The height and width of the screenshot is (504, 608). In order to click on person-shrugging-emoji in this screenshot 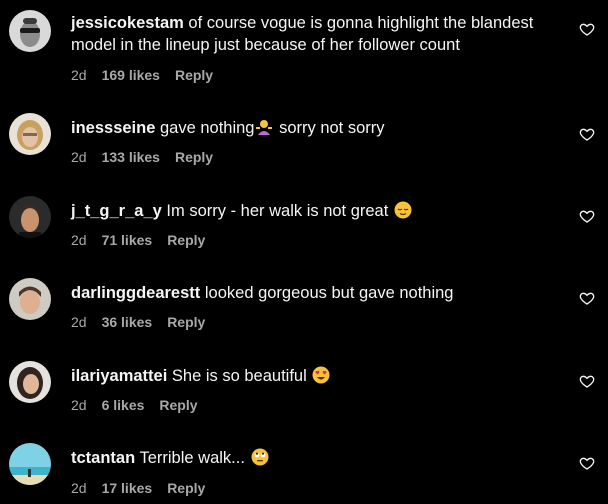, I will do `click(264, 130)`.